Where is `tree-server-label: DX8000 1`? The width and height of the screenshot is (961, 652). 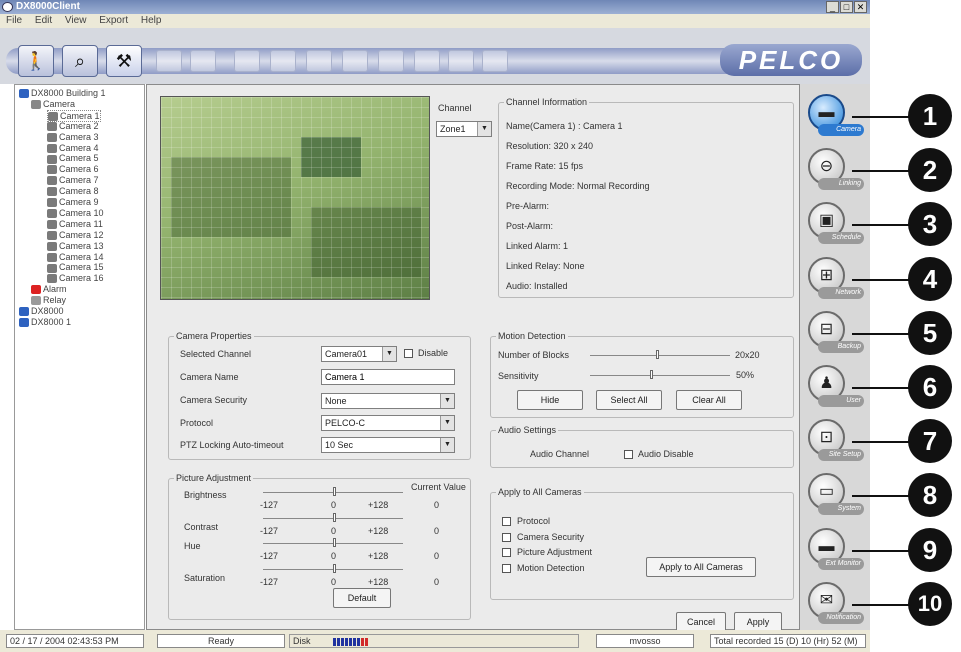
tree-server-label: DX8000 1 is located at coordinates (51, 321).